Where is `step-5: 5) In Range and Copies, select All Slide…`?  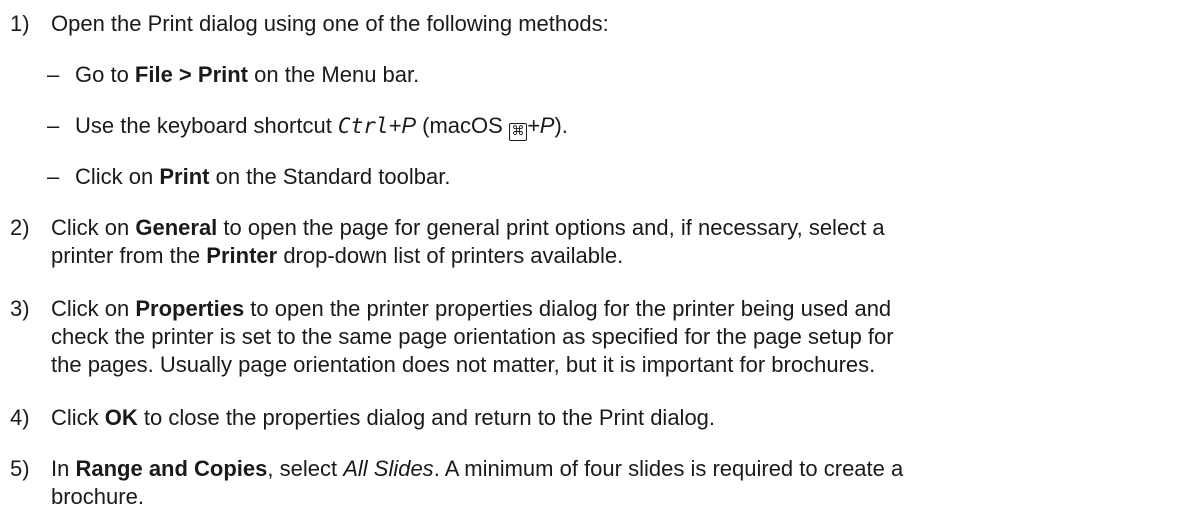 step-5: 5) In Range and Copies, select All Slide… is located at coordinates (597, 483).